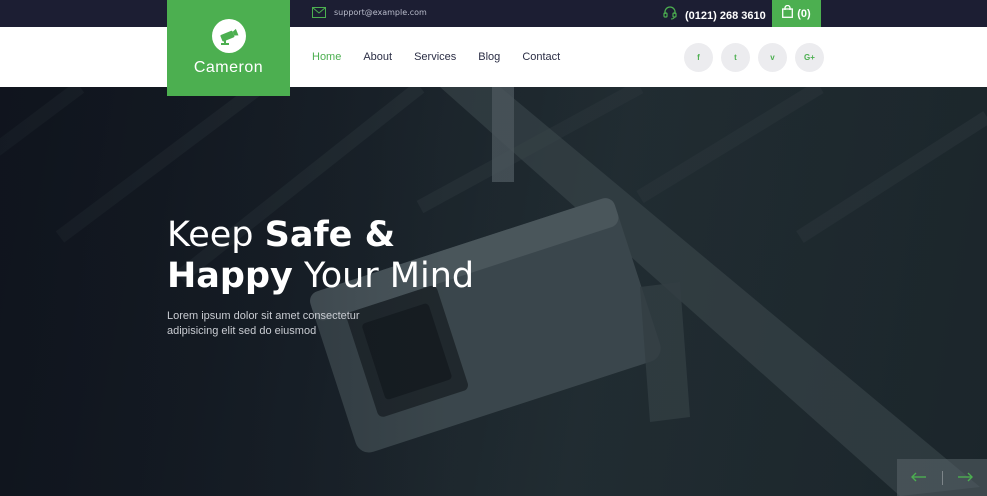  What do you see at coordinates (541, 57) in the screenshot?
I see `nav-item-contact: Contact` at bounding box center [541, 57].